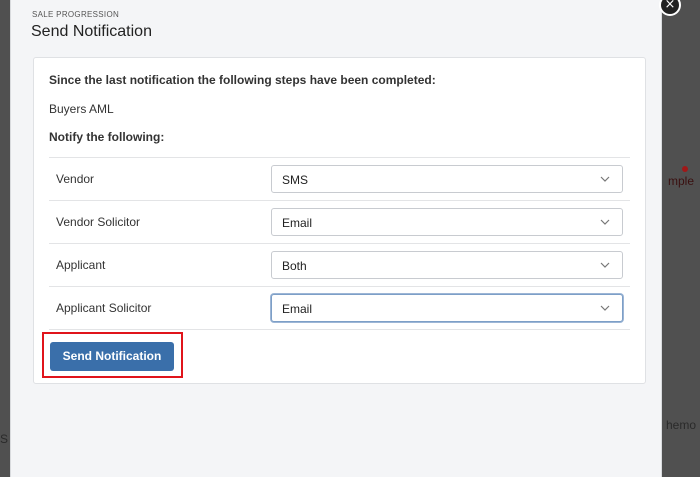 This screenshot has height=477, width=700. What do you see at coordinates (75, 179) in the screenshot?
I see `row-label: Vendor` at bounding box center [75, 179].